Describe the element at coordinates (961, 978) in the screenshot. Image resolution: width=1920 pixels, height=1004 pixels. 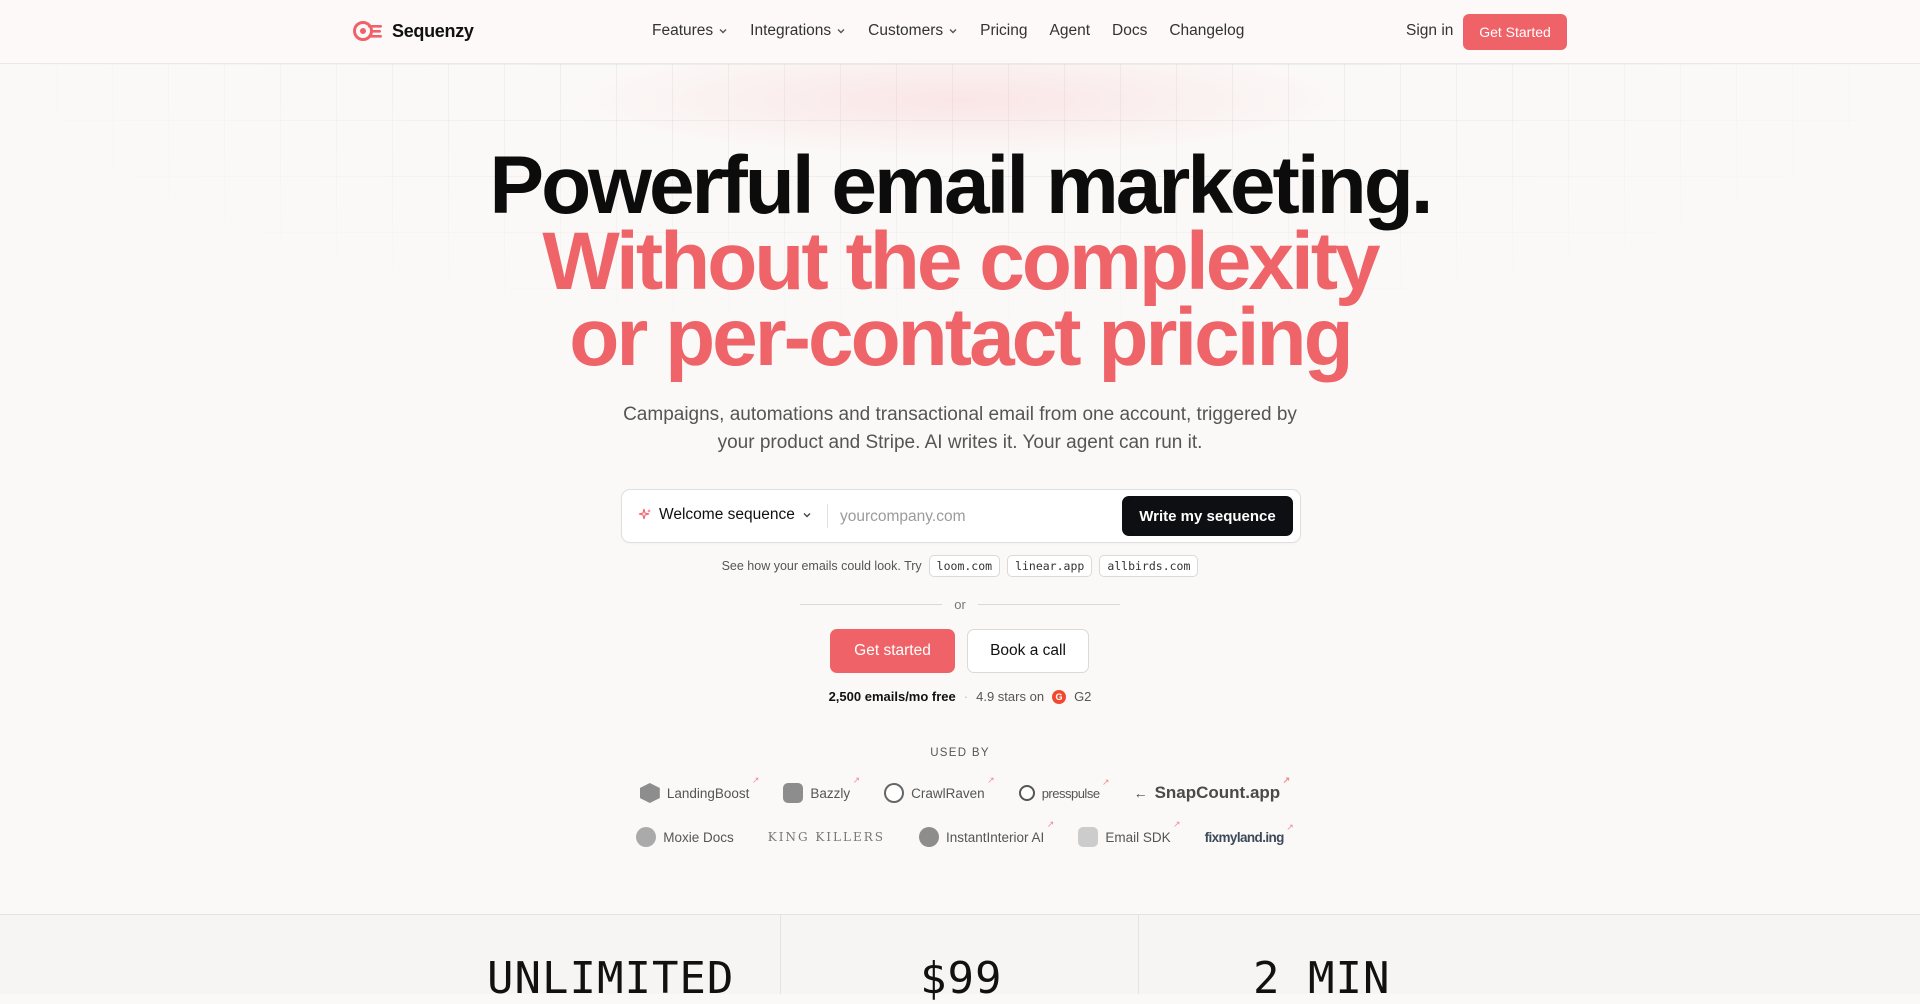
I see `stat-price: $99` at that location.